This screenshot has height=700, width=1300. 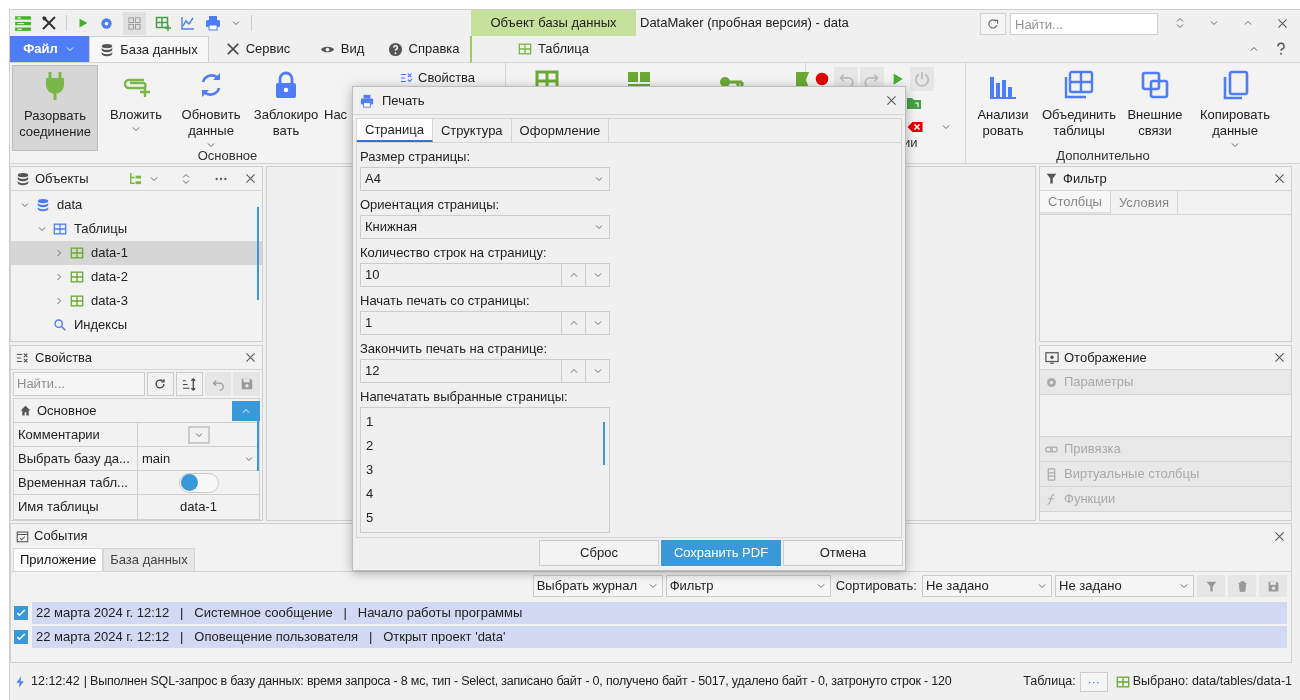 What do you see at coordinates (198, 507) in the screenshot?
I see `property-value: data-1` at bounding box center [198, 507].